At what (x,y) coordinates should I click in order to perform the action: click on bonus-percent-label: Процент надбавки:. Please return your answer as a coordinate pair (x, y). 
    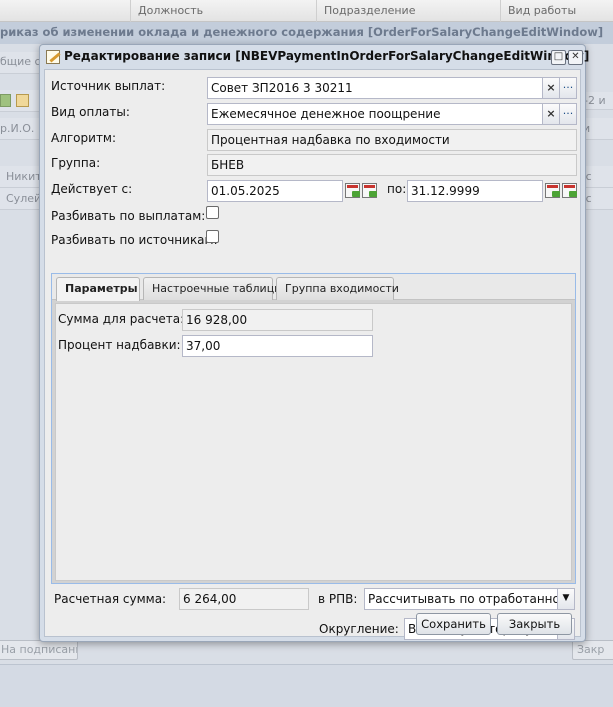
    Looking at the image, I should click on (119, 345).